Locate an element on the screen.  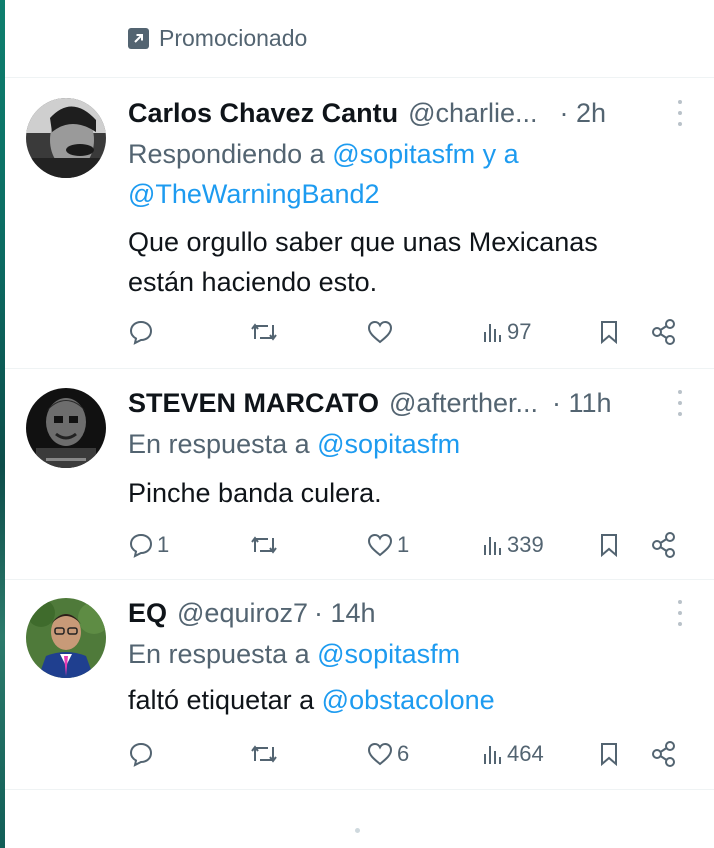
reply-prefix: Respondiendo a is located at coordinates (226, 154).